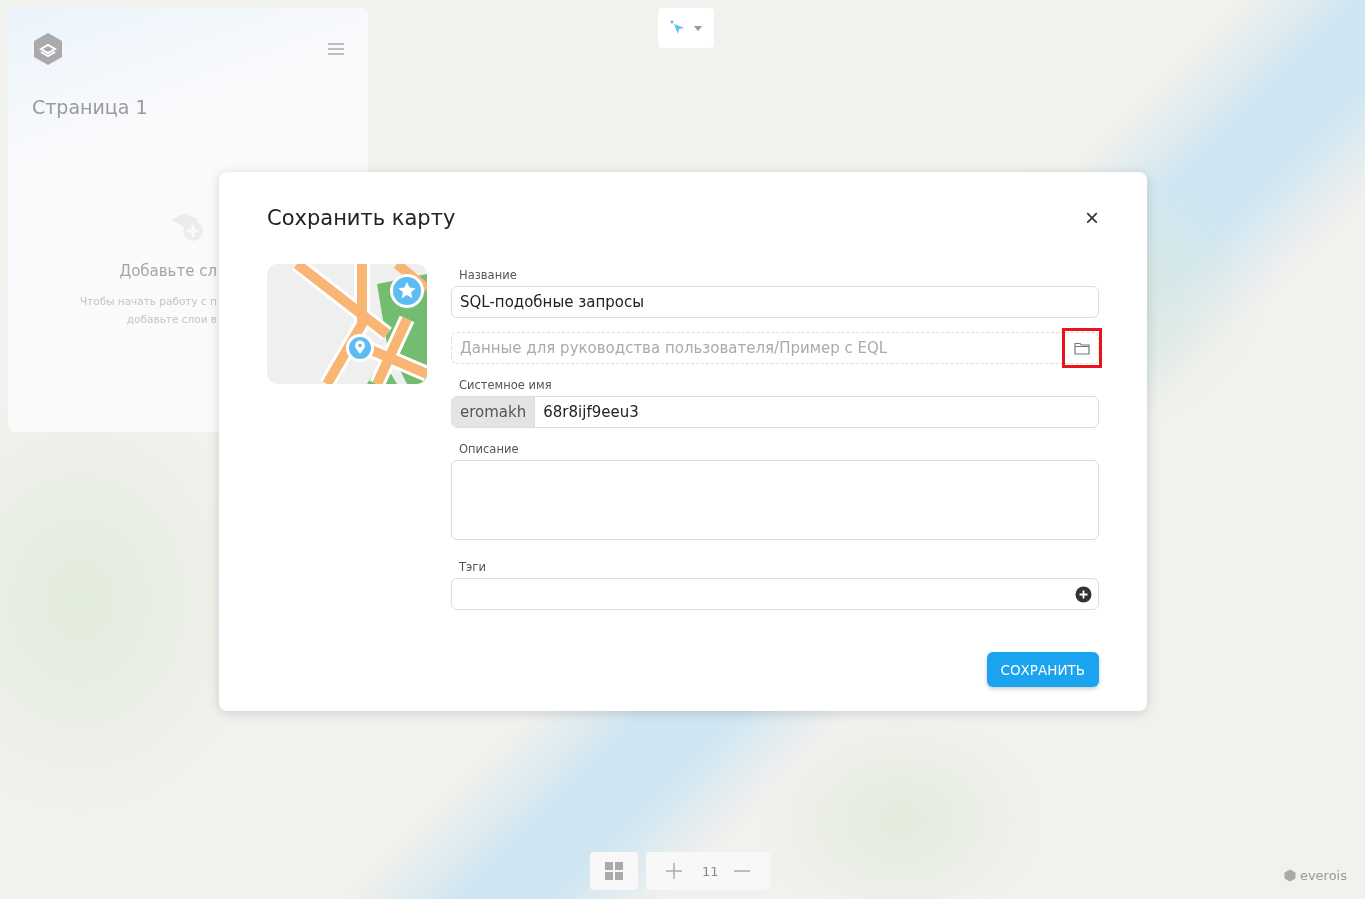 Image resolution: width=1365 pixels, height=899 pixels. I want to click on grid-icon, so click(614, 871).